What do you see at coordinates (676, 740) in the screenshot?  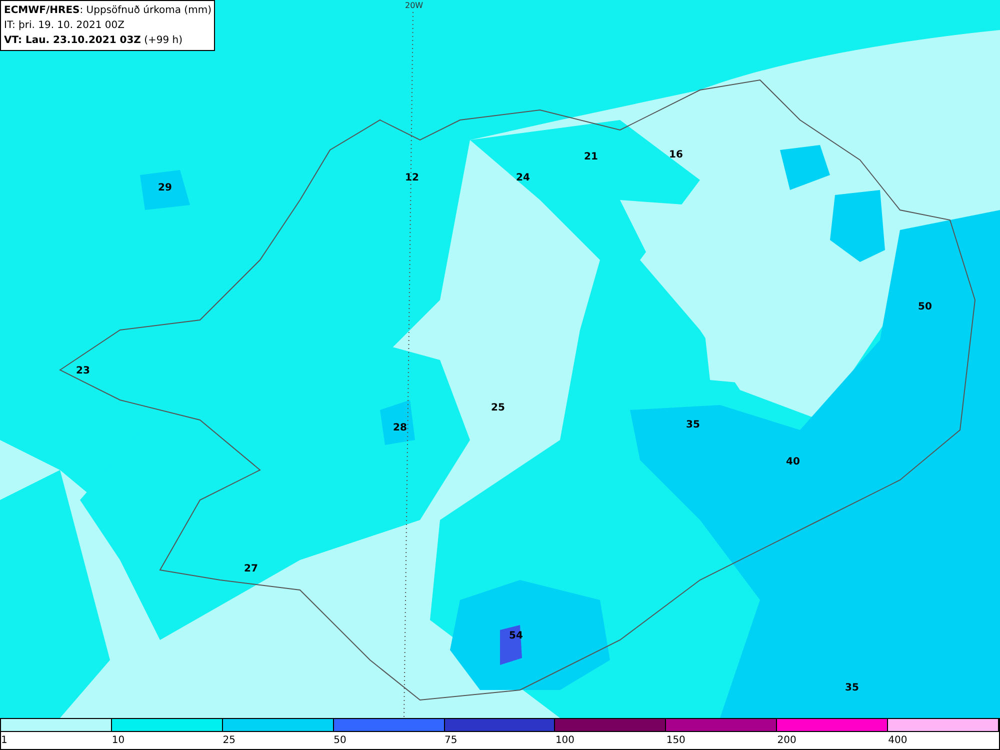 I see `scale-label: 150` at bounding box center [676, 740].